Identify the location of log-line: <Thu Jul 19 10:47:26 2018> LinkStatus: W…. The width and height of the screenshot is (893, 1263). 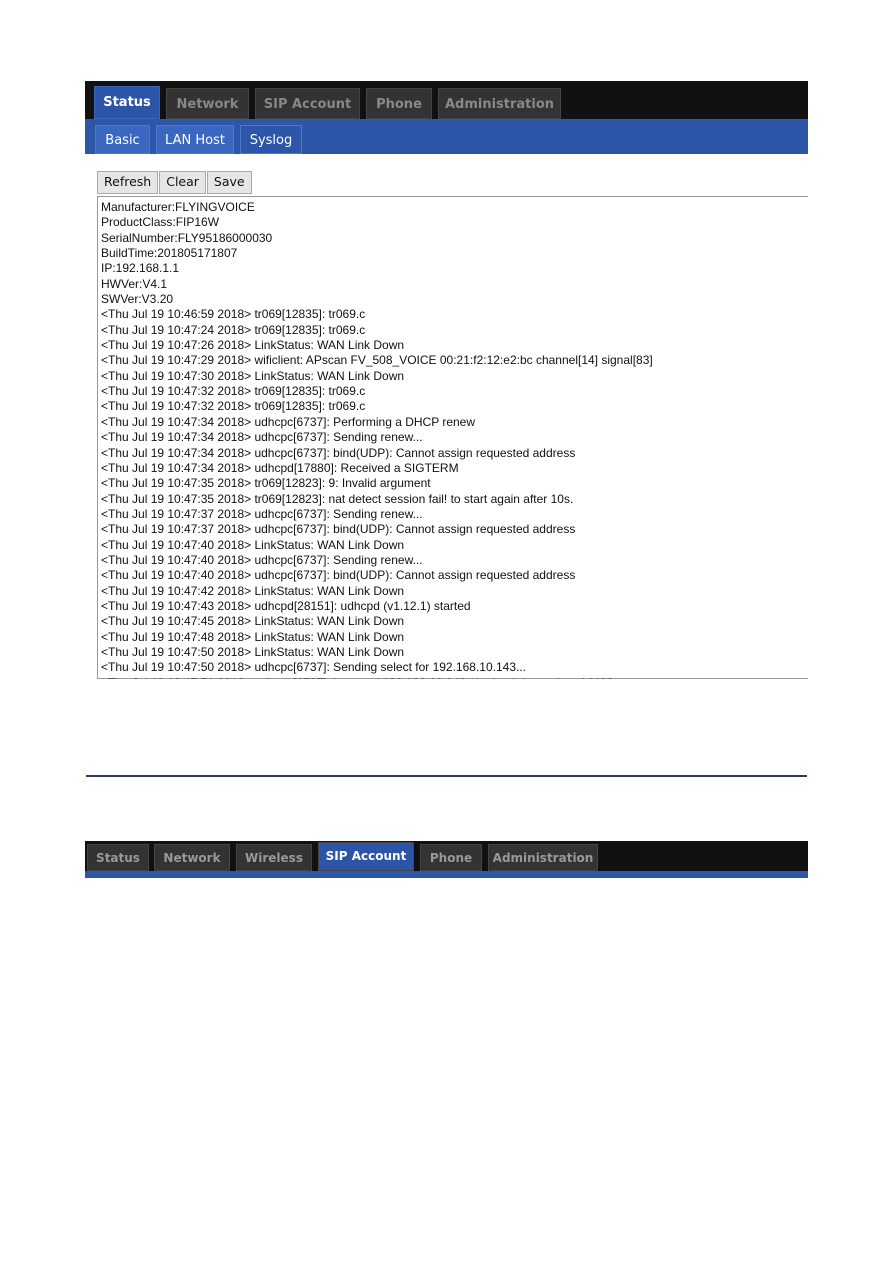
(253, 345).